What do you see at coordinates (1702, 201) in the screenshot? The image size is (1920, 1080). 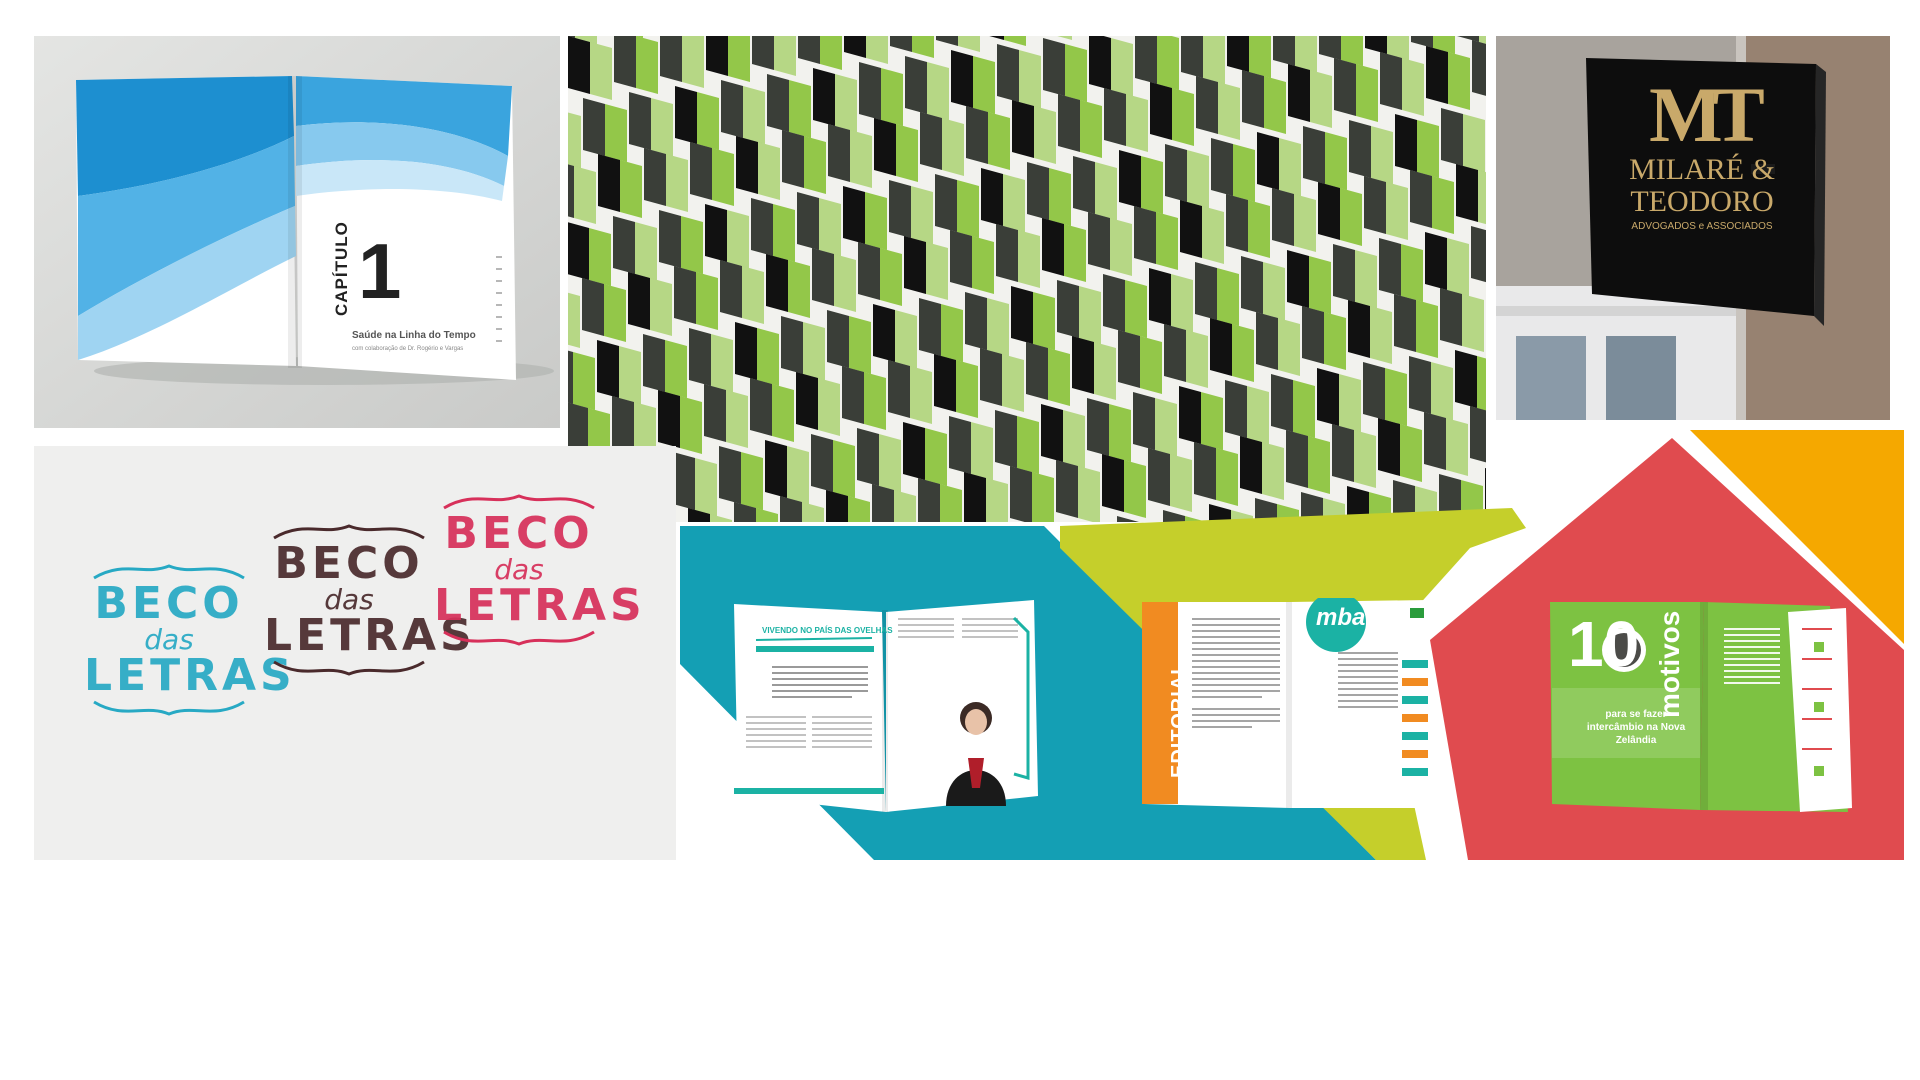 I see `firm-name-line2: TEODORO` at bounding box center [1702, 201].